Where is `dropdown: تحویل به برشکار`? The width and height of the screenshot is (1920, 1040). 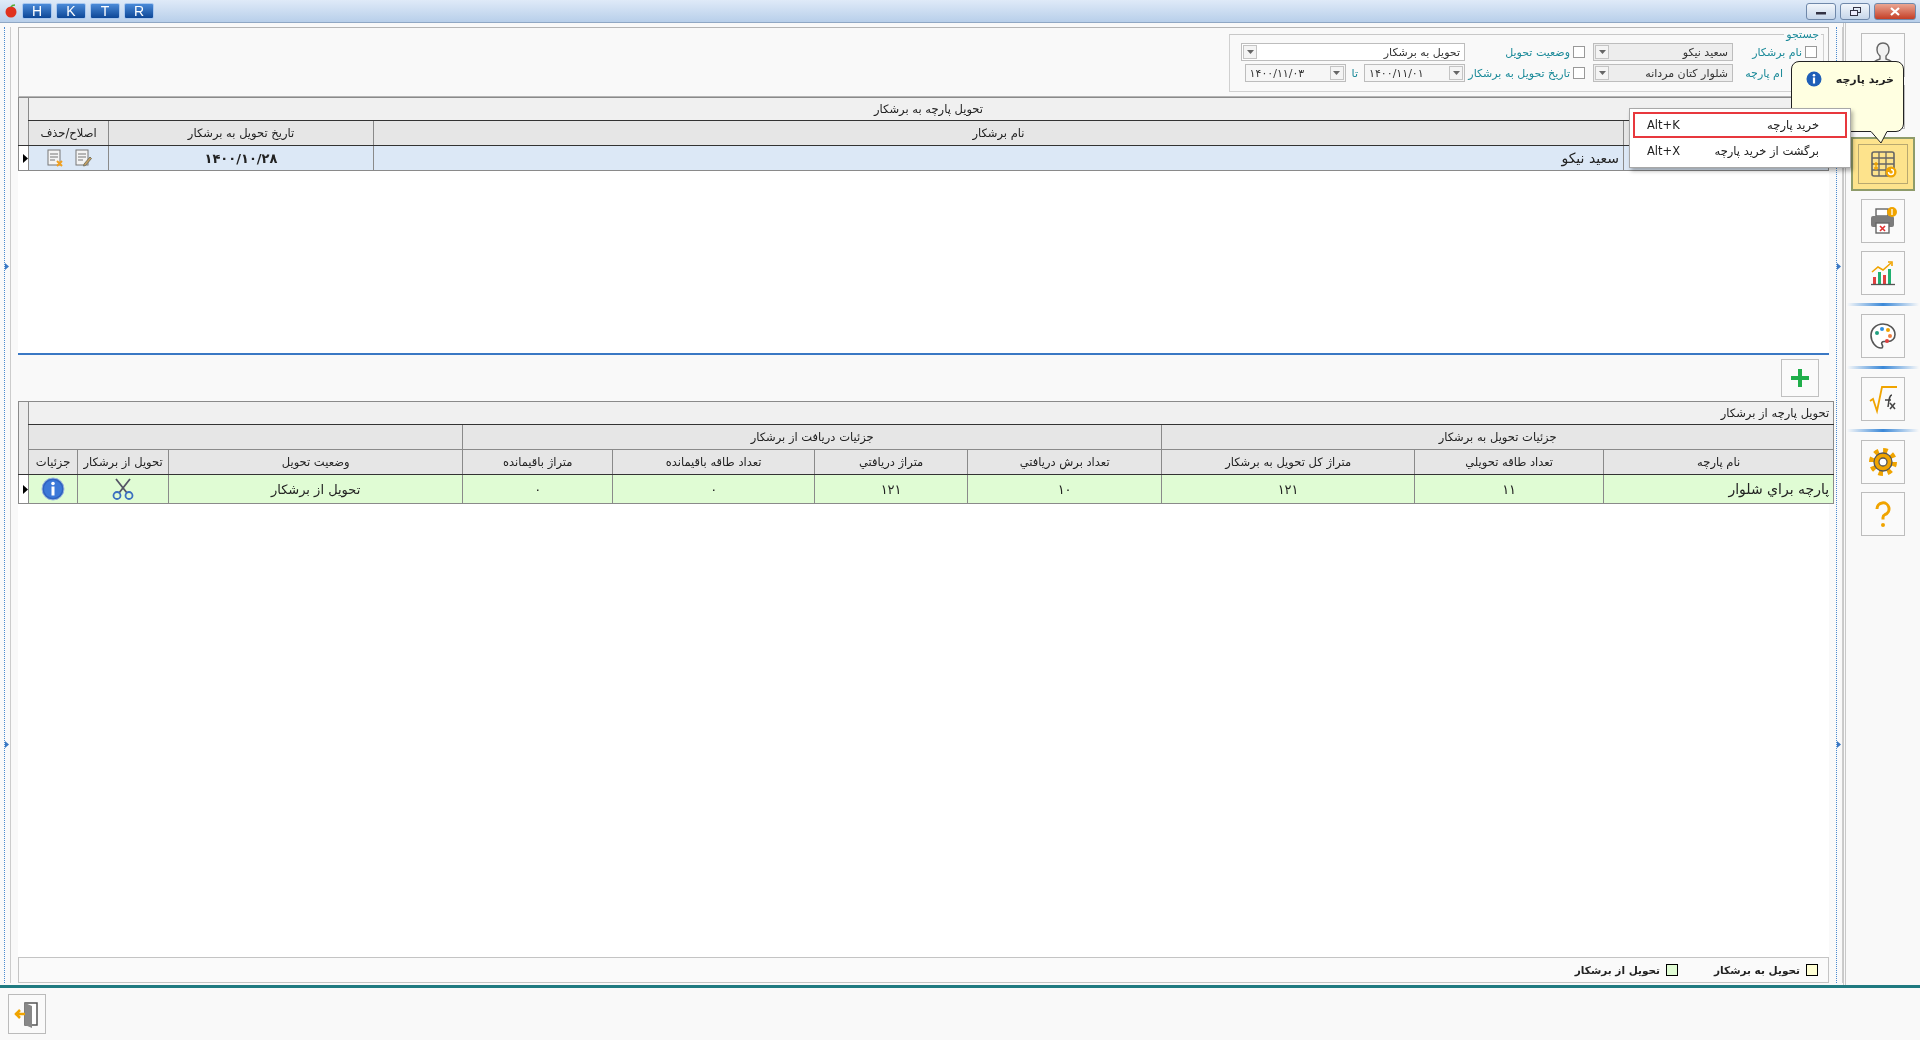 dropdown: تحویل به برشکار is located at coordinates (1353, 52).